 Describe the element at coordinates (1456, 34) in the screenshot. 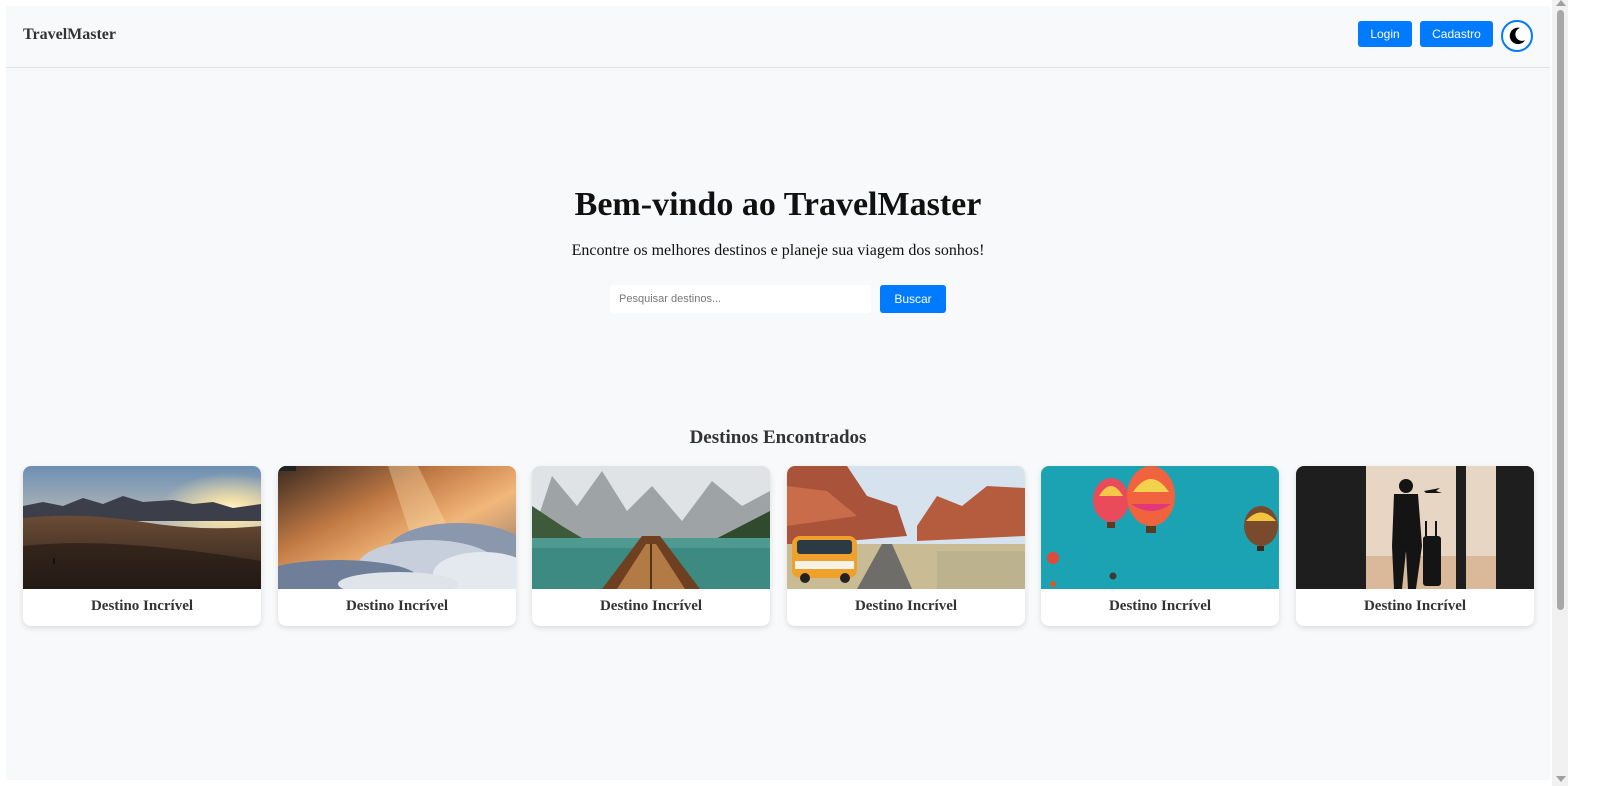

I see `signup-button: Cadastro` at that location.